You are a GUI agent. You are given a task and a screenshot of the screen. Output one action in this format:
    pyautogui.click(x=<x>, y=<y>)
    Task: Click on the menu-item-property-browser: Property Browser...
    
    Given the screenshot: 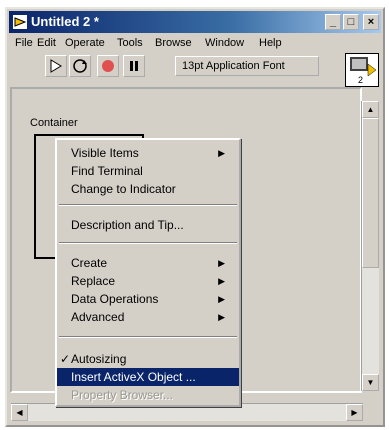 What is the action you would take?
    pyautogui.click(x=148, y=395)
    